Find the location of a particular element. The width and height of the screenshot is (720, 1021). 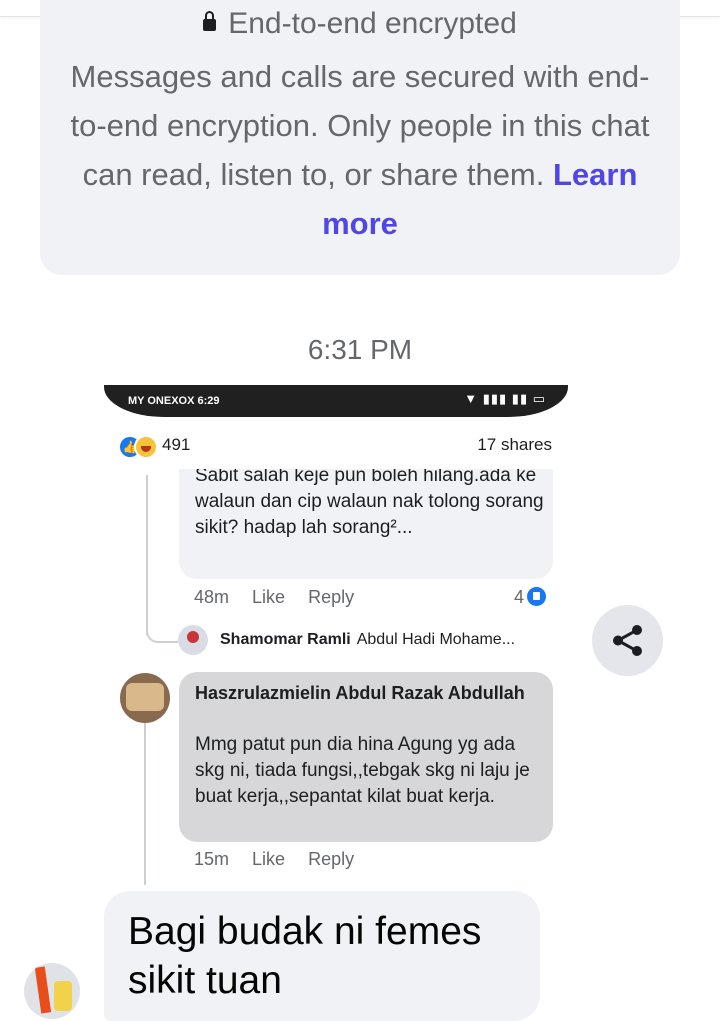

share-icon is located at coordinates (627, 640).